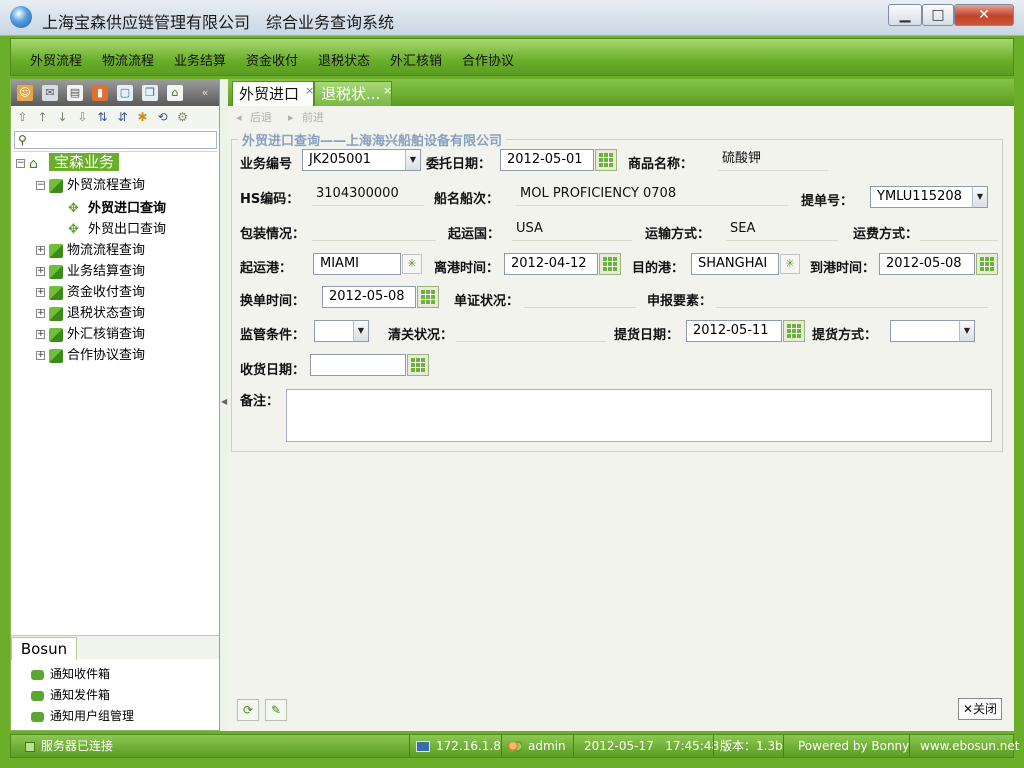 The width and height of the screenshot is (1024, 768). What do you see at coordinates (692, 746) in the screenshot?
I see `status-time: 17:45:48` at bounding box center [692, 746].